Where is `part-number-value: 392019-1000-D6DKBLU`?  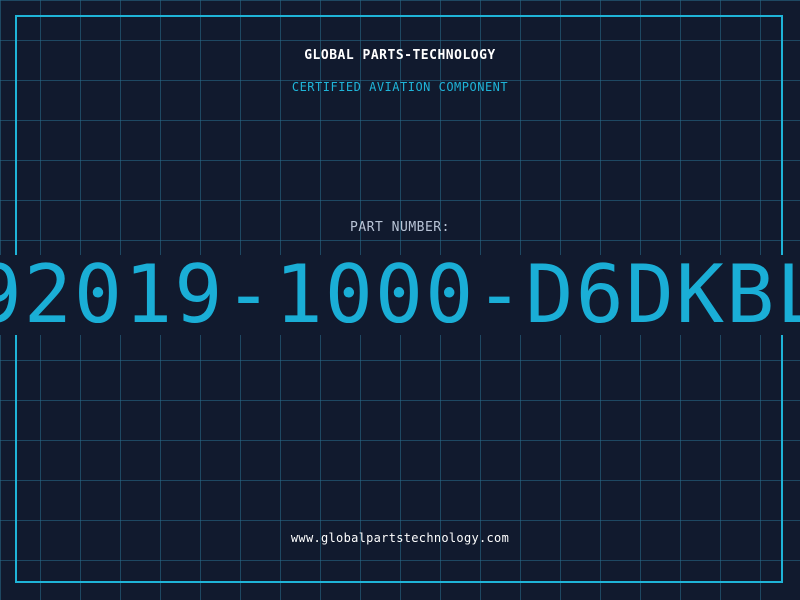
part-number-value: 392019-1000-D6DKBLU is located at coordinates (400, 295).